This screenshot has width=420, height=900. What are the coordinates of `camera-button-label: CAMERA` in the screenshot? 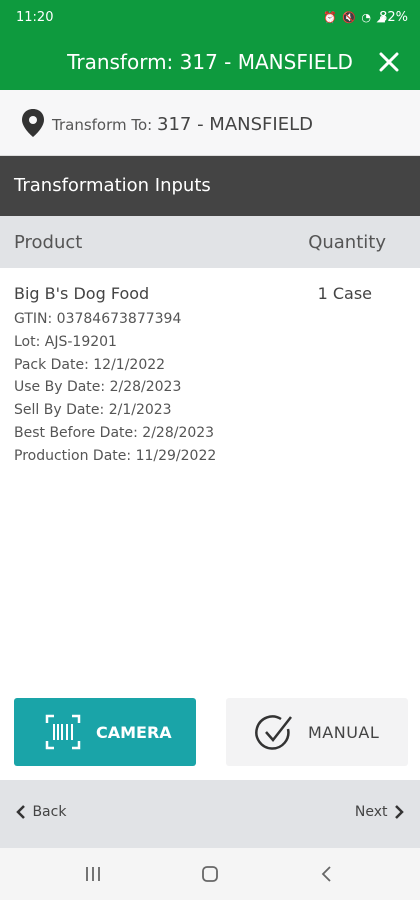 It's located at (134, 732).